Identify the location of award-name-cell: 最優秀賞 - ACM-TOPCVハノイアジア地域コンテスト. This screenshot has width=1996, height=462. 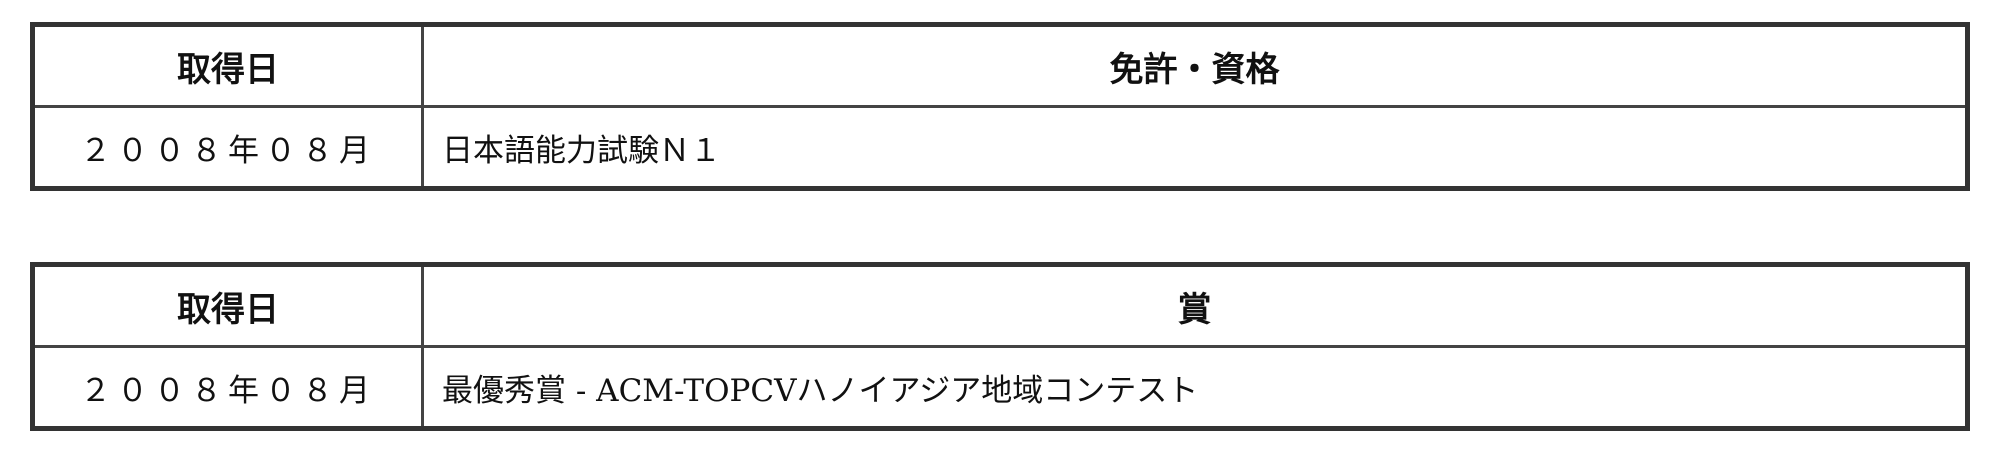
(1195, 387).